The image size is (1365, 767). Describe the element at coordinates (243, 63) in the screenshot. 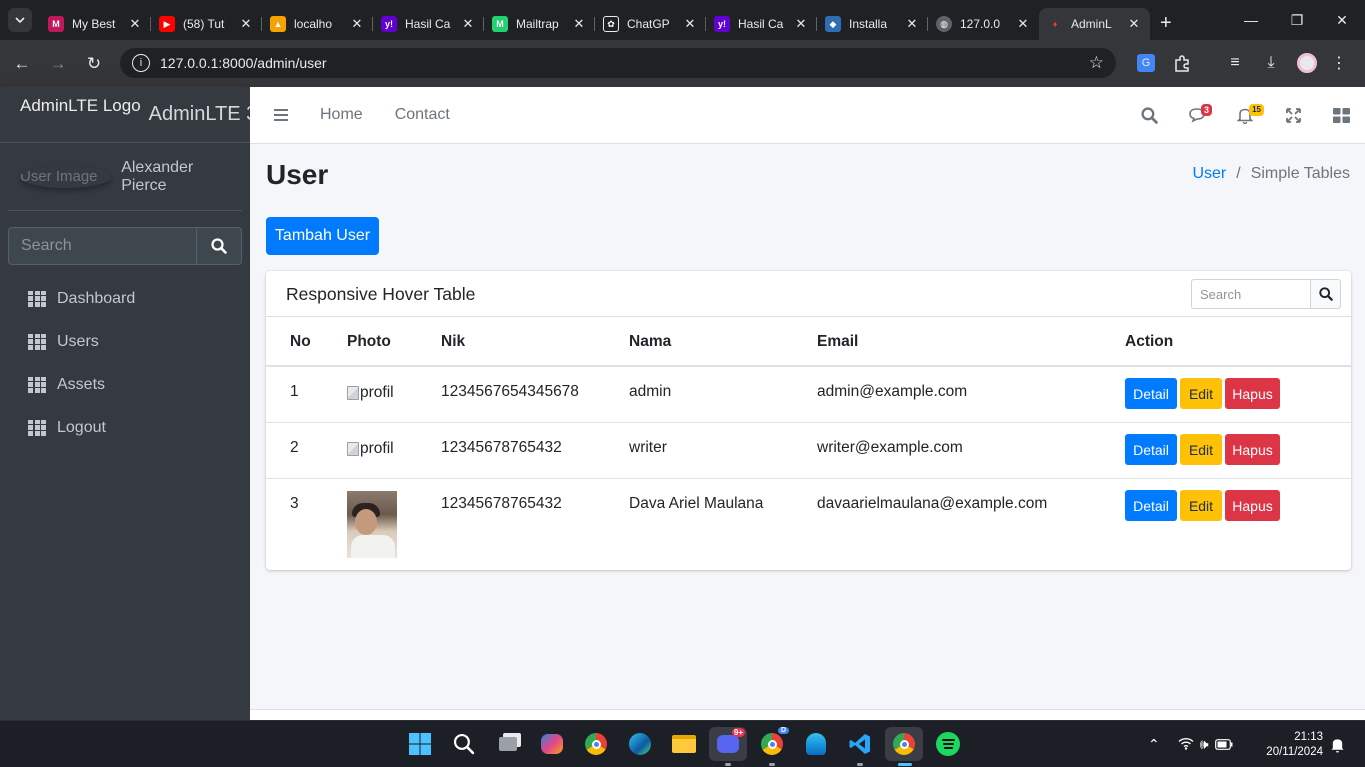

I see `url-text: 127.0.0.1:8000/admin/user` at that location.